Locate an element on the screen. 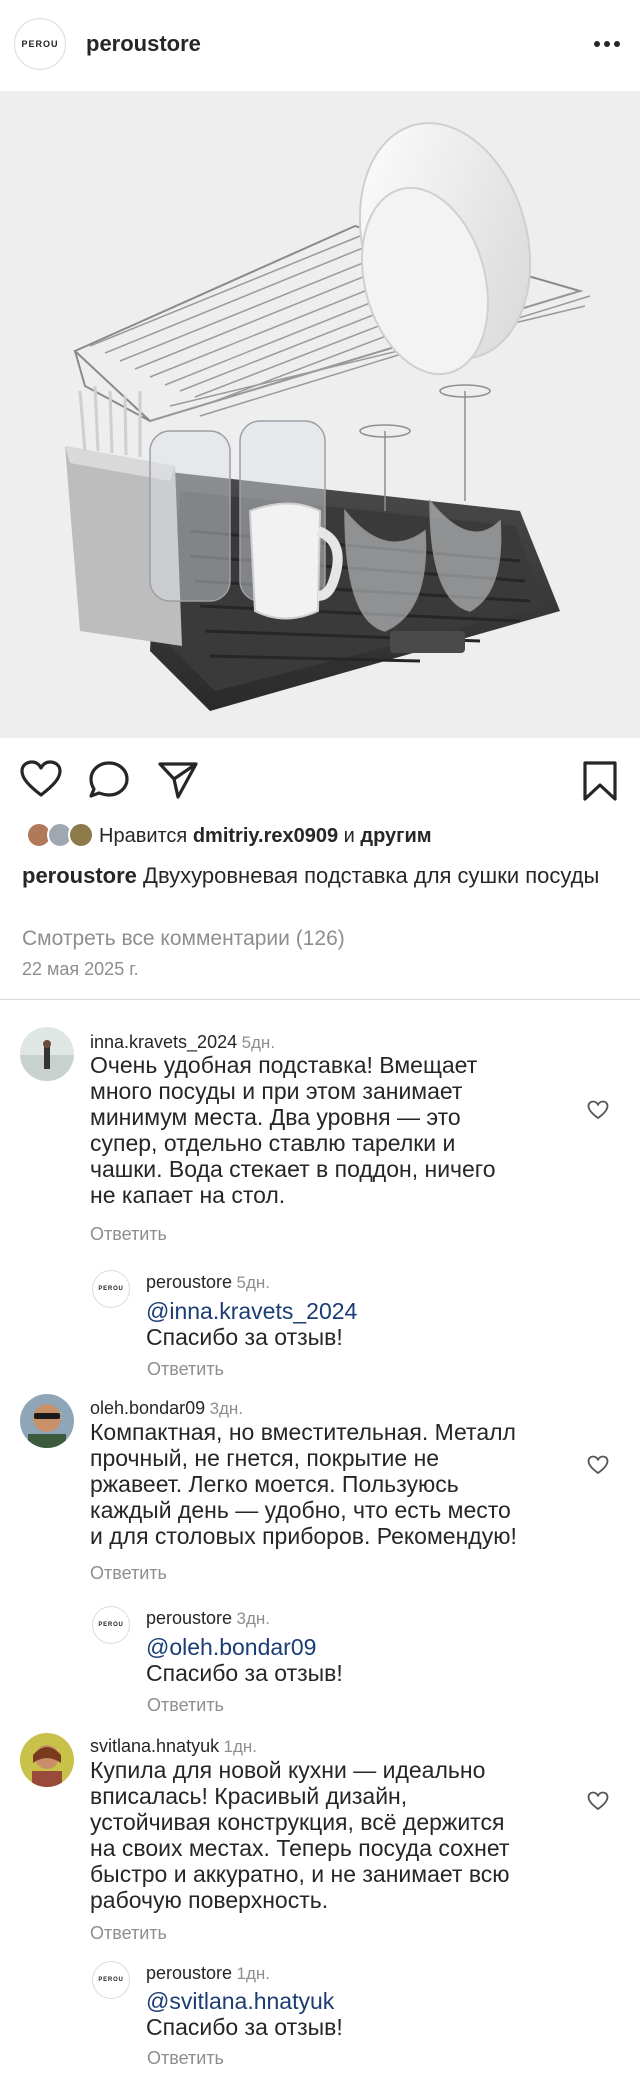 Image resolution: width=640 pixels, height=2073 pixels. comment-line: рабочую поверхность. is located at coordinates (209, 1900).